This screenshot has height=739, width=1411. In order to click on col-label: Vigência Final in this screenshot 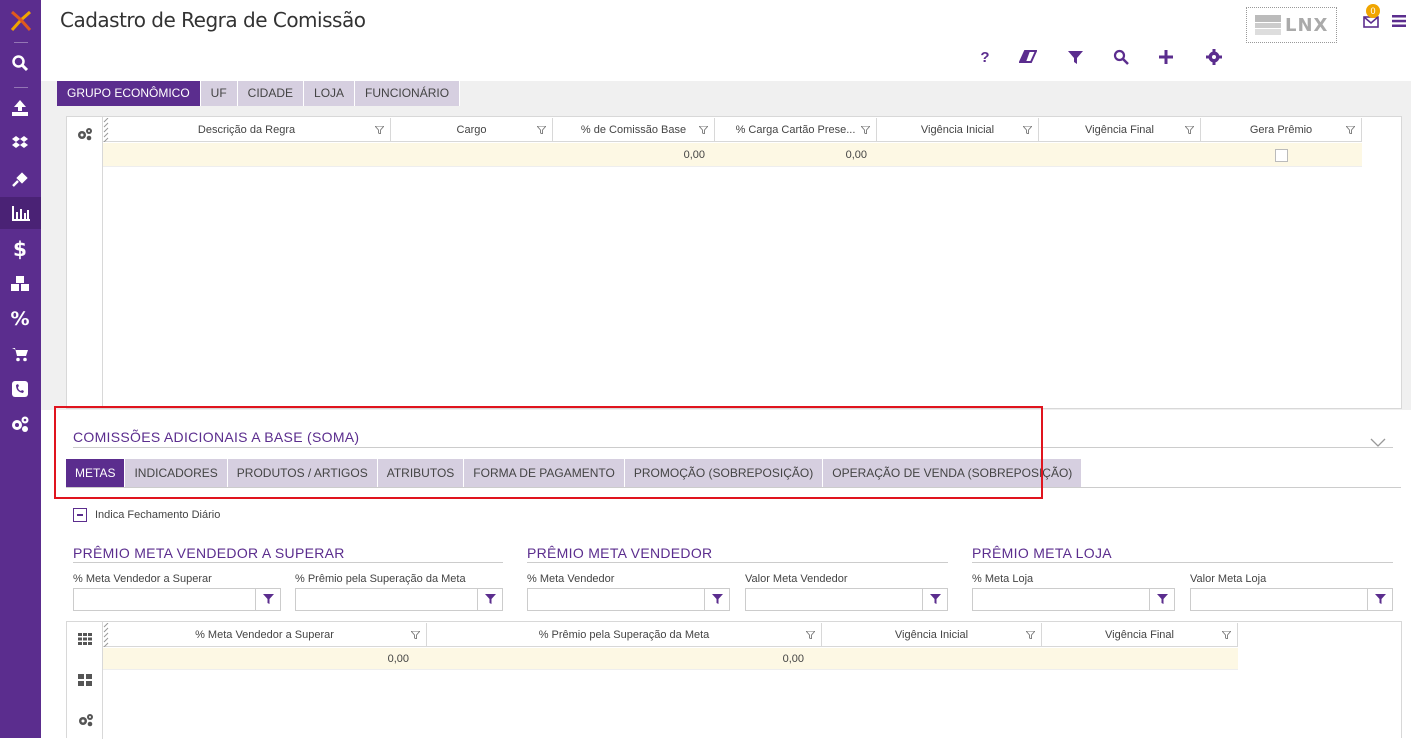, I will do `click(1119, 130)`.